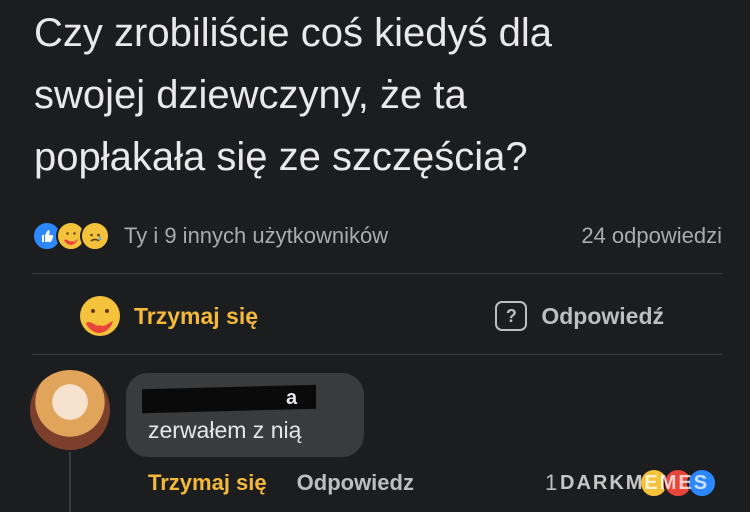 Image resolution: width=750 pixels, height=512 pixels. I want to click on reactors-text: Ty i 9 innych użytkowników, so click(256, 236).